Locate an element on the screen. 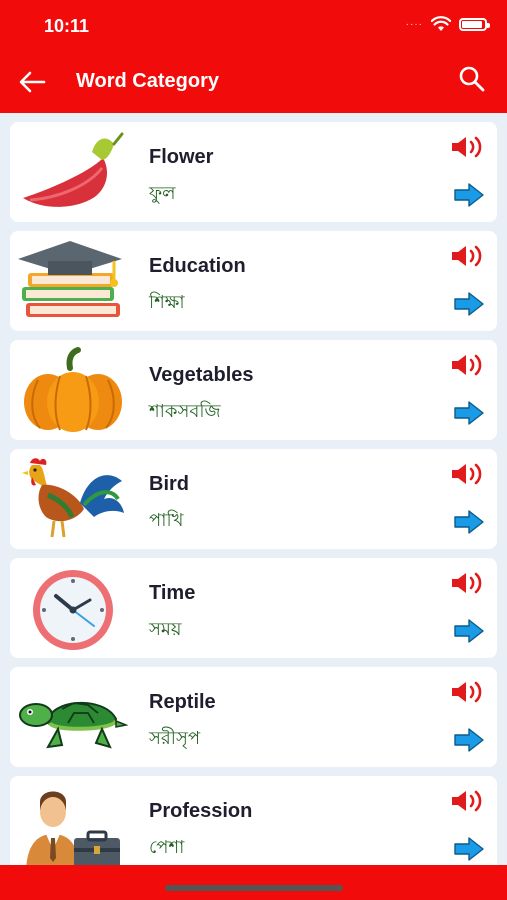 This screenshot has width=507, height=900. category-name: Reptile is located at coordinates (182, 702).